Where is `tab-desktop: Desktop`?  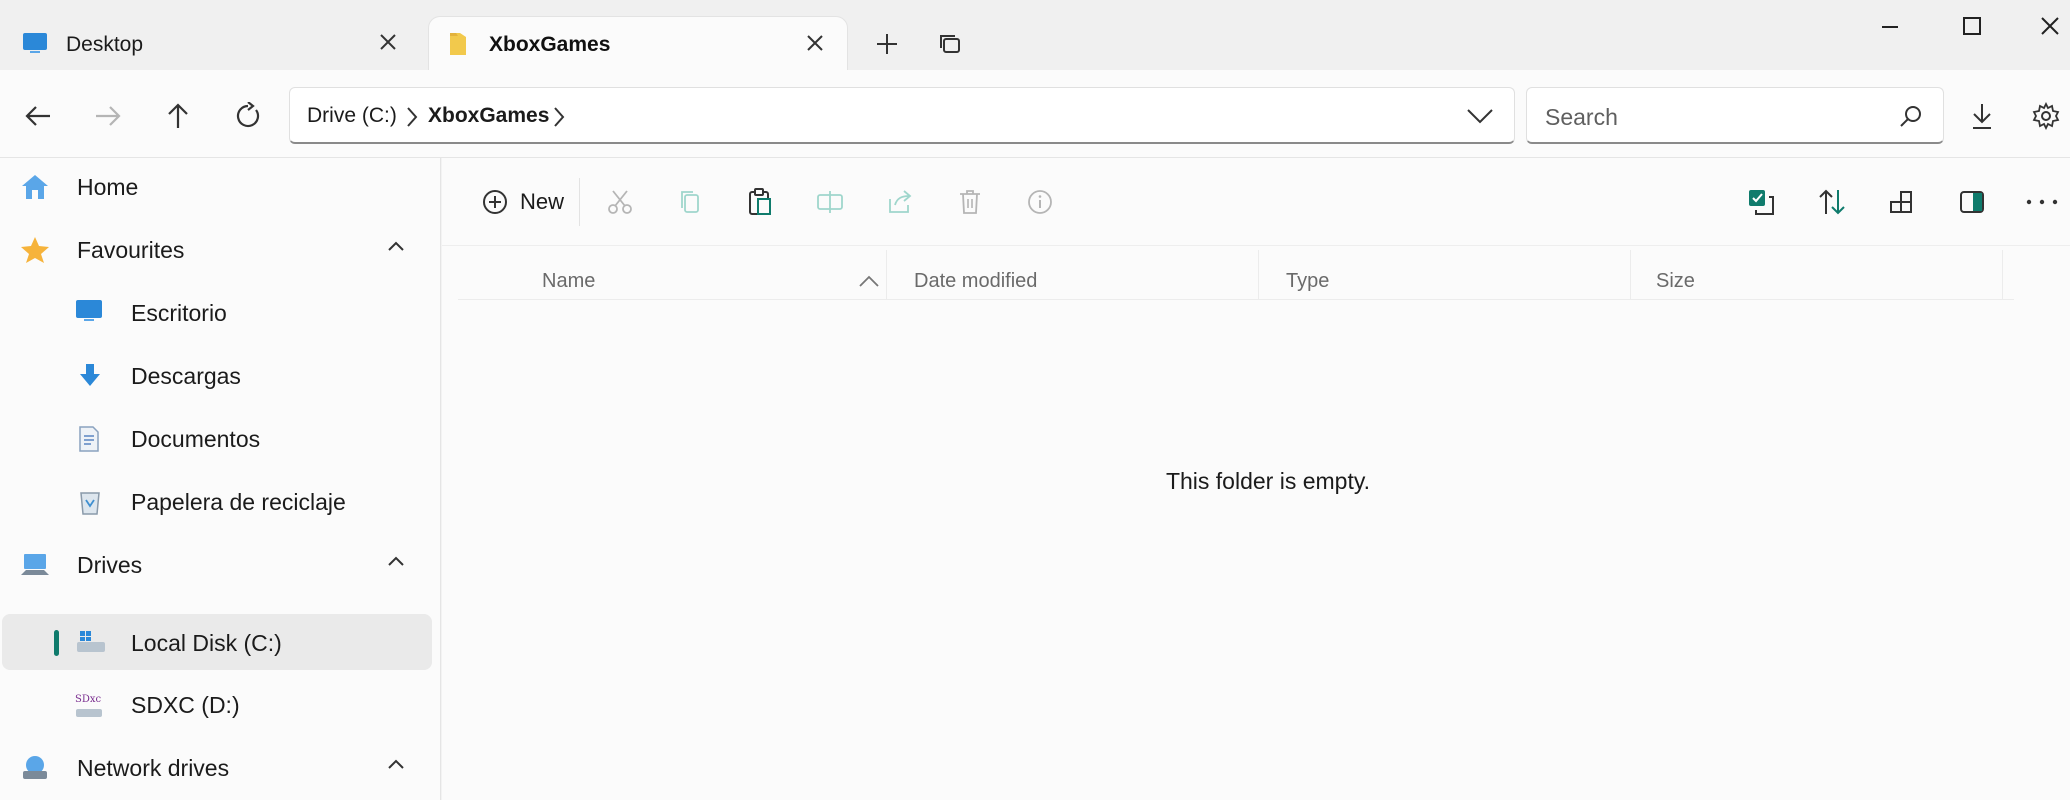
tab-desktop: Desktop is located at coordinates (210, 43).